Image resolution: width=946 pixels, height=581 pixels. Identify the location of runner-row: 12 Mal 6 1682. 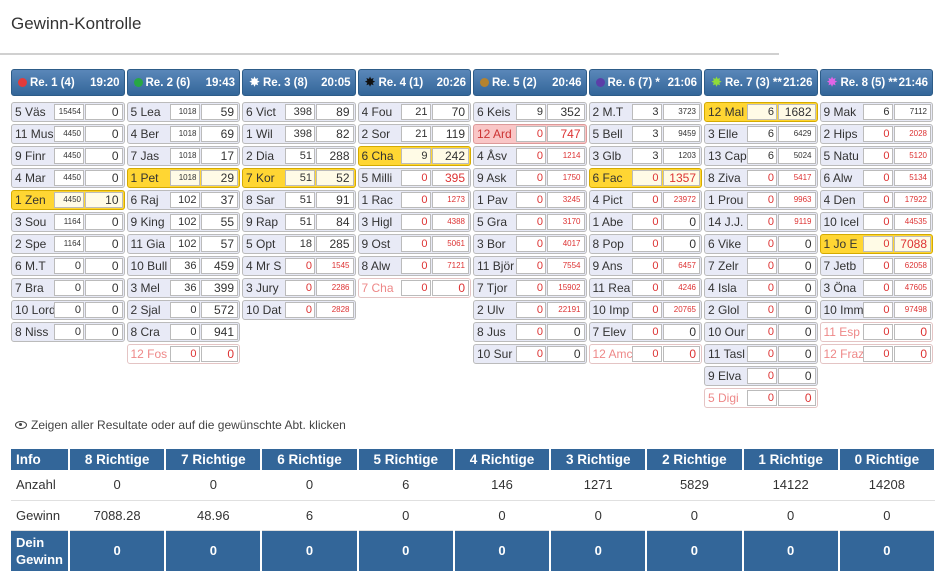
(761, 112).